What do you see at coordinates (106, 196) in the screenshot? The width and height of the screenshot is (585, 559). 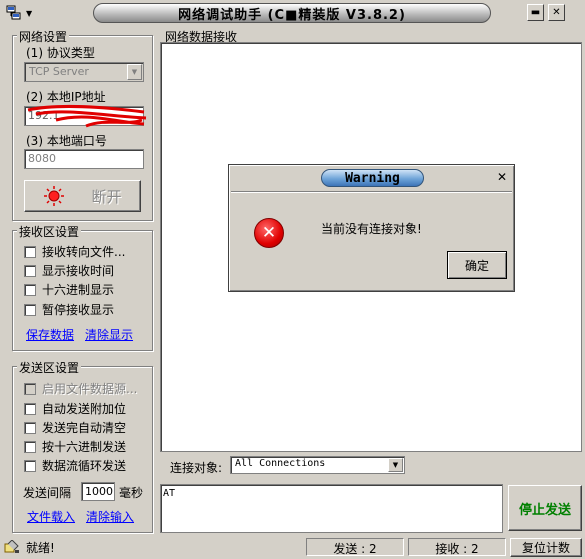 I see `disconnect-label: 断开` at bounding box center [106, 196].